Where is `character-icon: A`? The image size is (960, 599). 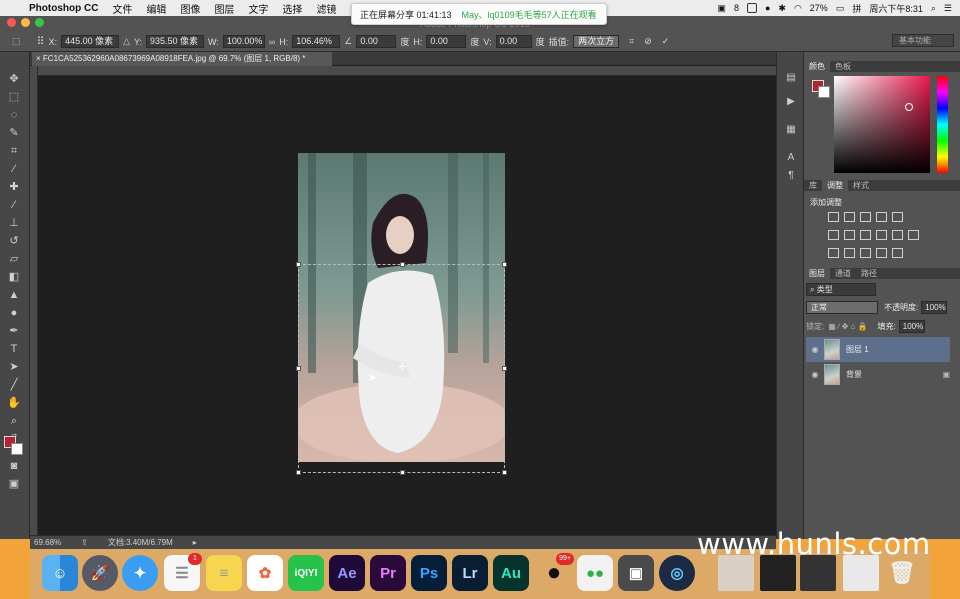 character-icon: A is located at coordinates (791, 158).